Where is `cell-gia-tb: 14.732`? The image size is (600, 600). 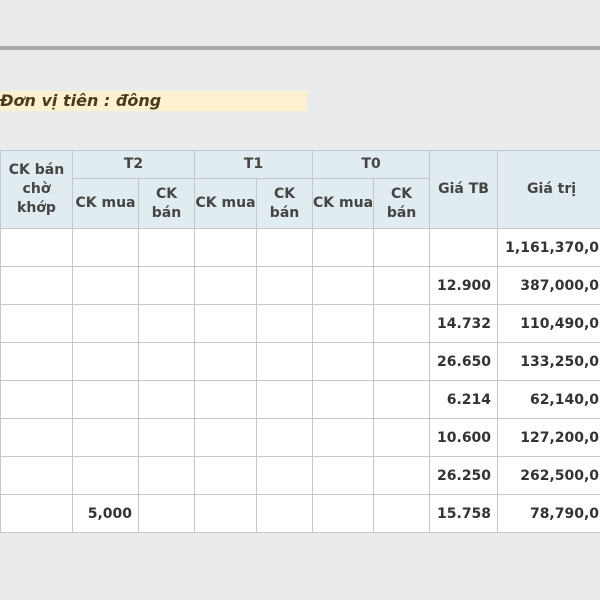 cell-gia-tb: 14.732 is located at coordinates (464, 323).